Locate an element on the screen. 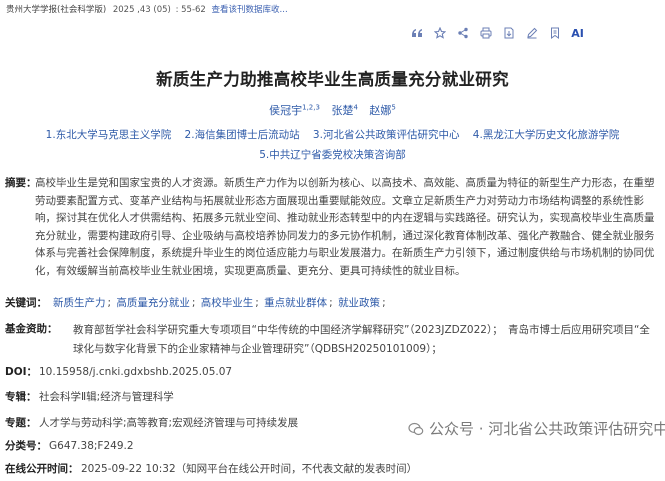 Image resolution: width=665 pixels, height=481 pixels. doi-section: DOI： 10.15958/j.cnki.gdxbshb.2025.05.07 is located at coordinates (118, 373).